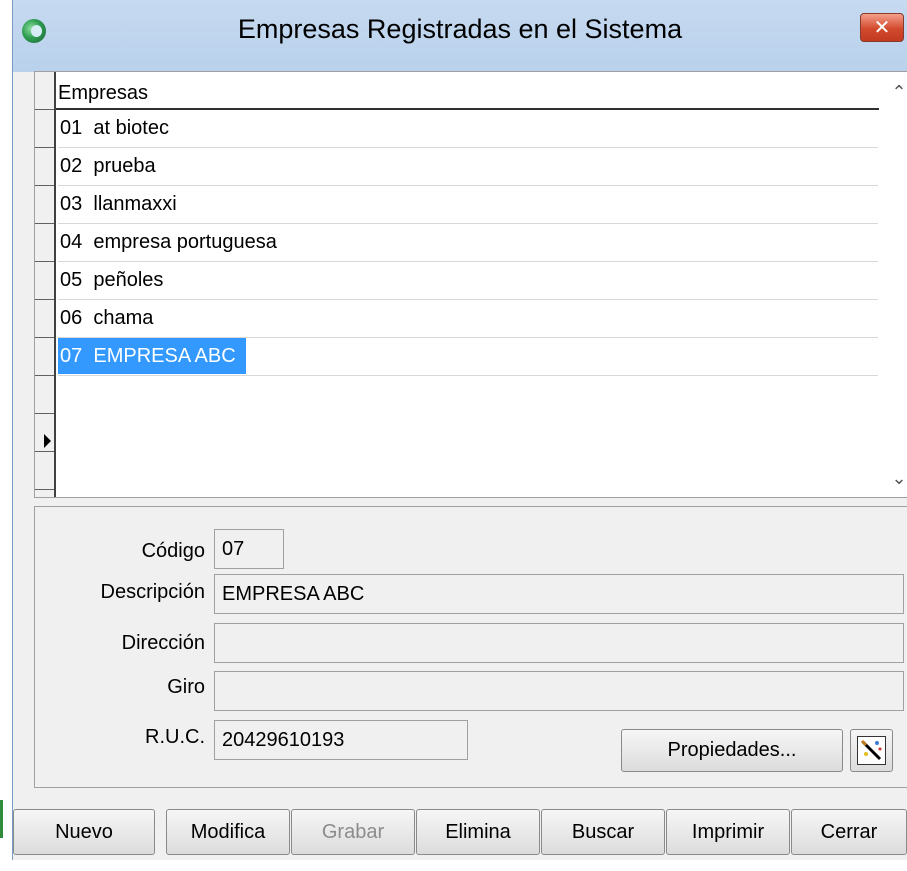 The height and width of the screenshot is (871, 907). I want to click on buscar-button: Buscar, so click(603, 832).